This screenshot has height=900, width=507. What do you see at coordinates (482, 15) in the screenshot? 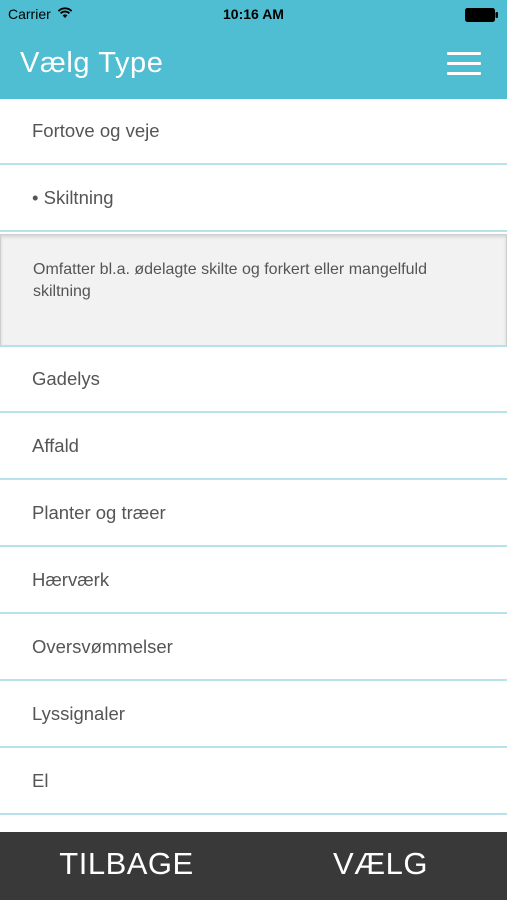
I see `battery-icon` at bounding box center [482, 15].